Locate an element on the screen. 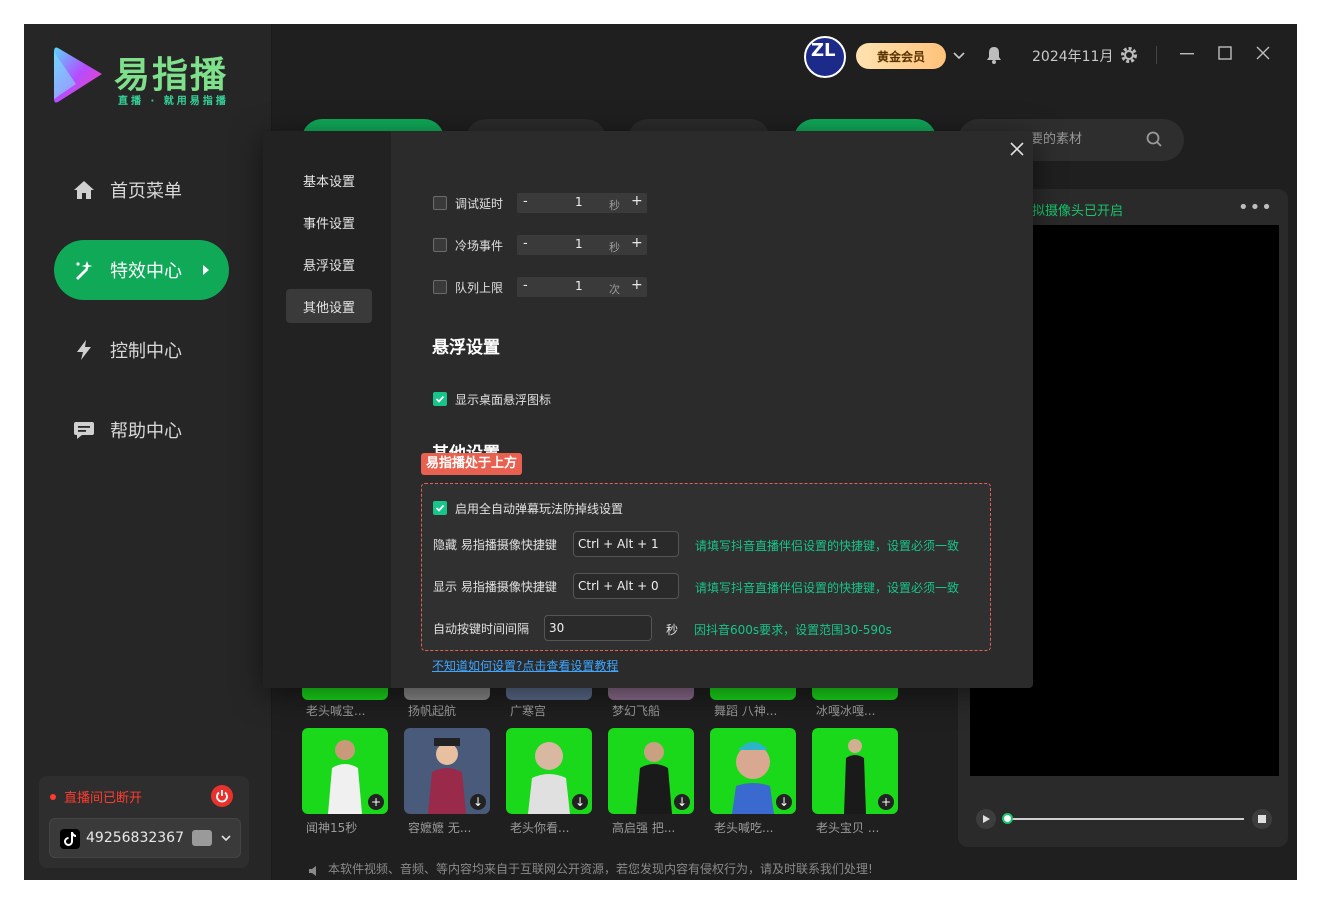 This screenshot has height=904, width=1321. enable-auto-checkbox is located at coordinates (440, 508).